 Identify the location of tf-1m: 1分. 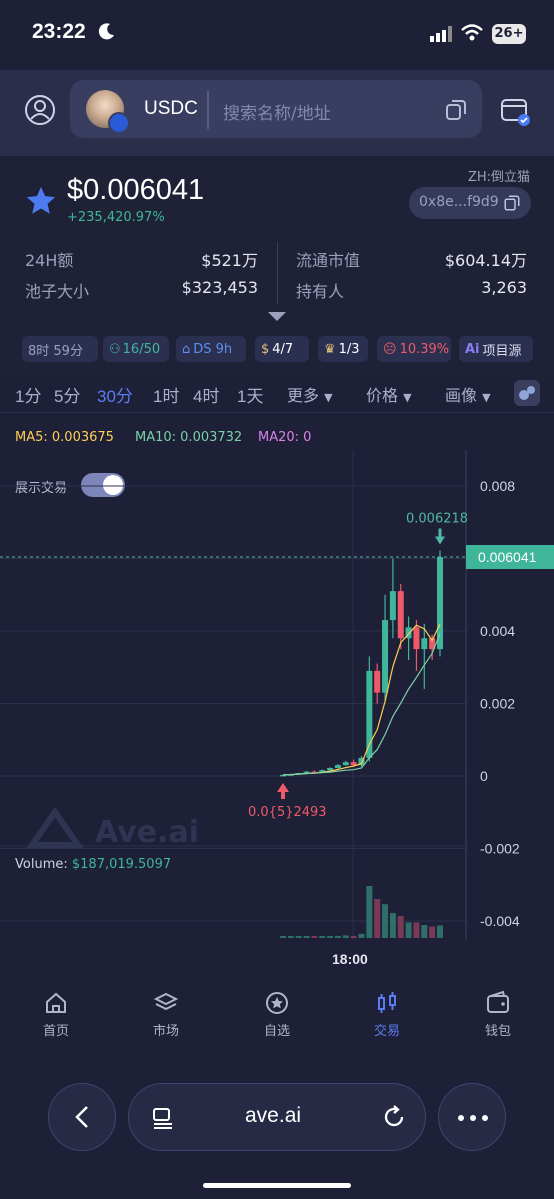
(28, 394).